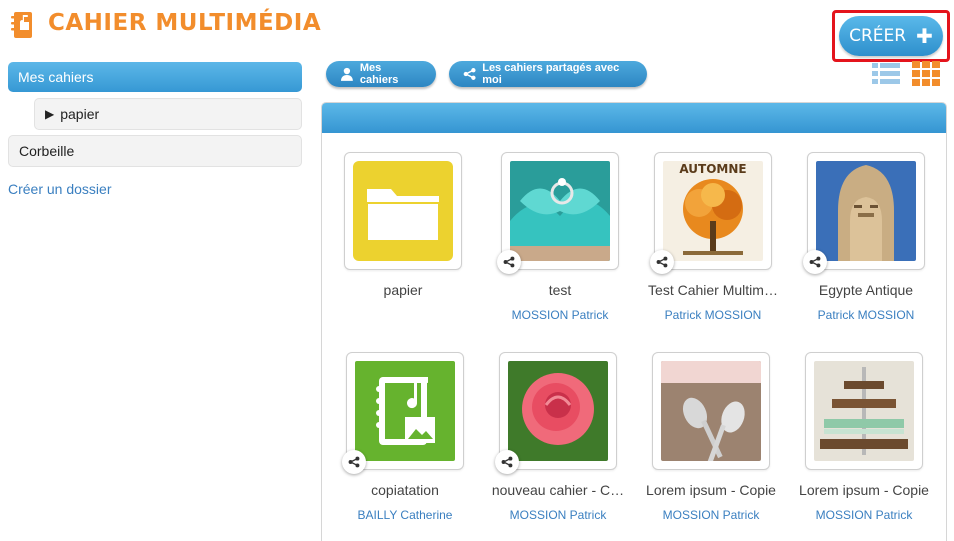 This screenshot has width=954, height=541. I want to click on notebook-title: Egypte Antique, so click(866, 290).